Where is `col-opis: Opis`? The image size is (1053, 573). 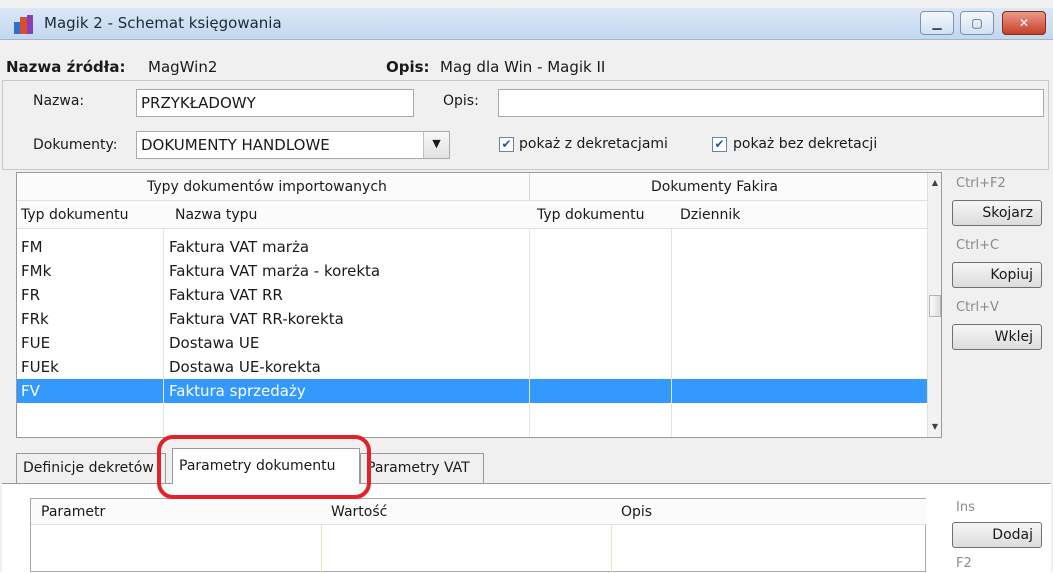
col-opis: Opis is located at coordinates (636, 512).